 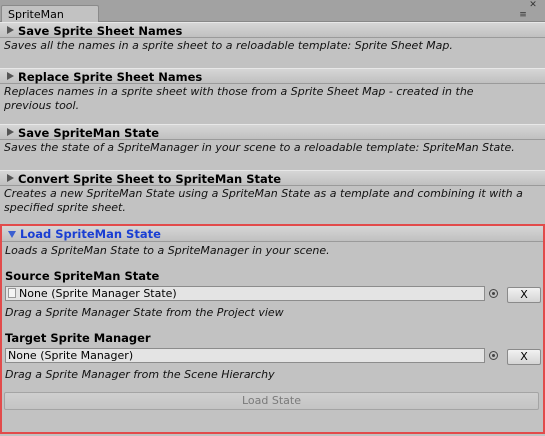 I want to click on section-title: Load SpriteMan State, so click(x=90, y=234).